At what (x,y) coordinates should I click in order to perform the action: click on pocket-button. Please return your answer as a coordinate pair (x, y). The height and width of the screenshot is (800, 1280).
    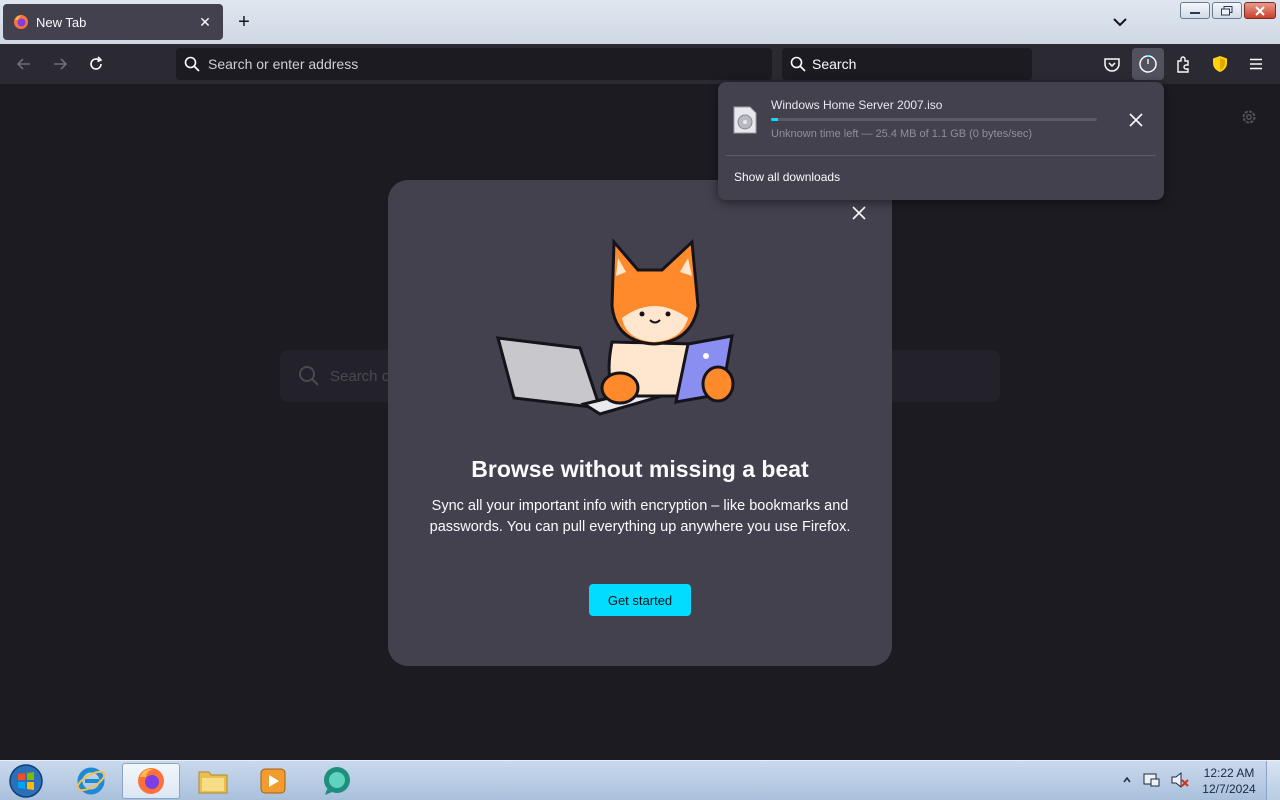
    Looking at the image, I should click on (1112, 64).